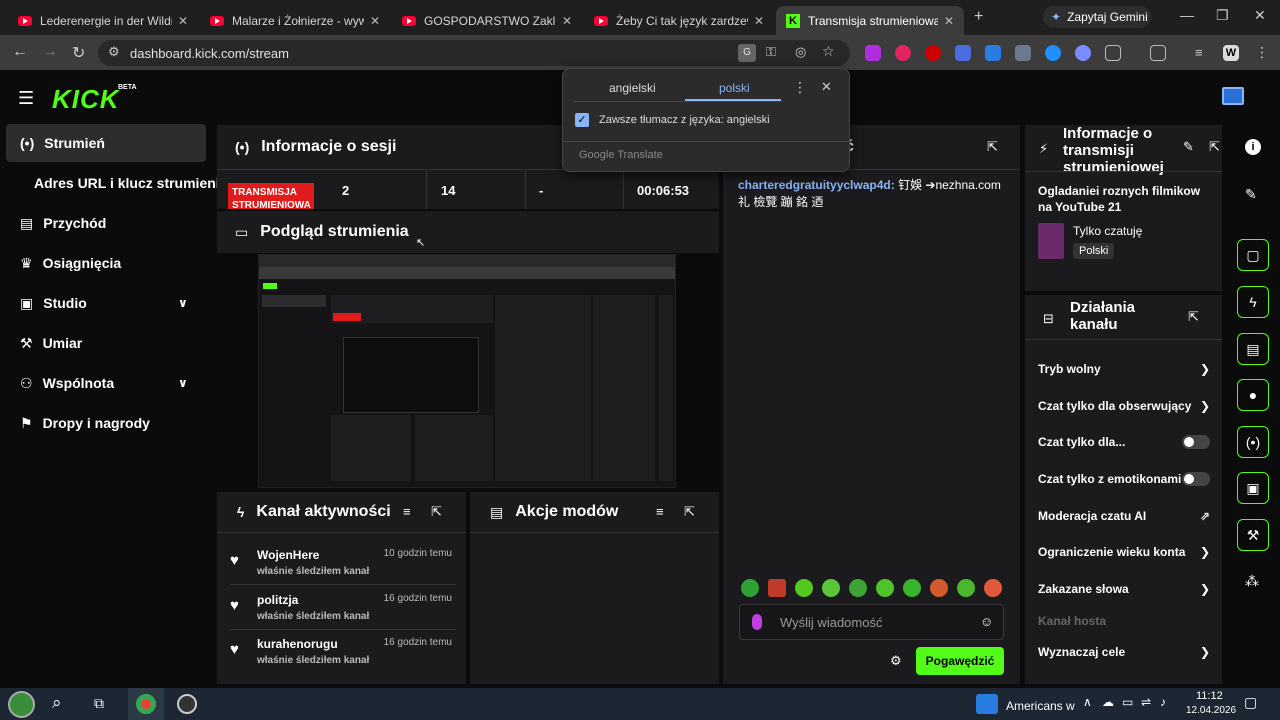 This screenshot has width=1280, height=720. Describe the element at coordinates (106, 143) in the screenshot. I see `sidebar-item-stream: (•) Strumień` at that location.